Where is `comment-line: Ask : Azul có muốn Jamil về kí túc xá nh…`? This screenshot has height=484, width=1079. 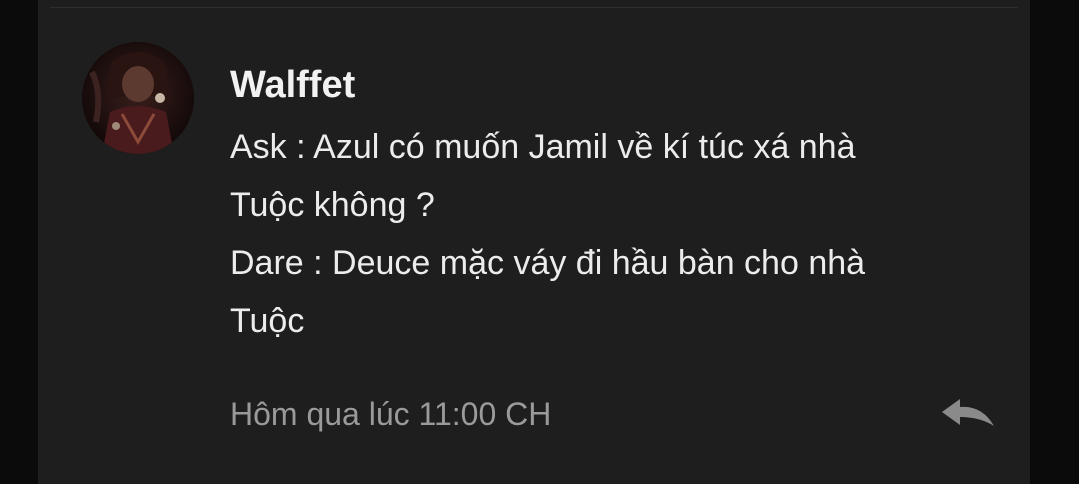
comment-line: Ask : Azul có muốn Jamil về kí túc xá nh… is located at coordinates (543, 147).